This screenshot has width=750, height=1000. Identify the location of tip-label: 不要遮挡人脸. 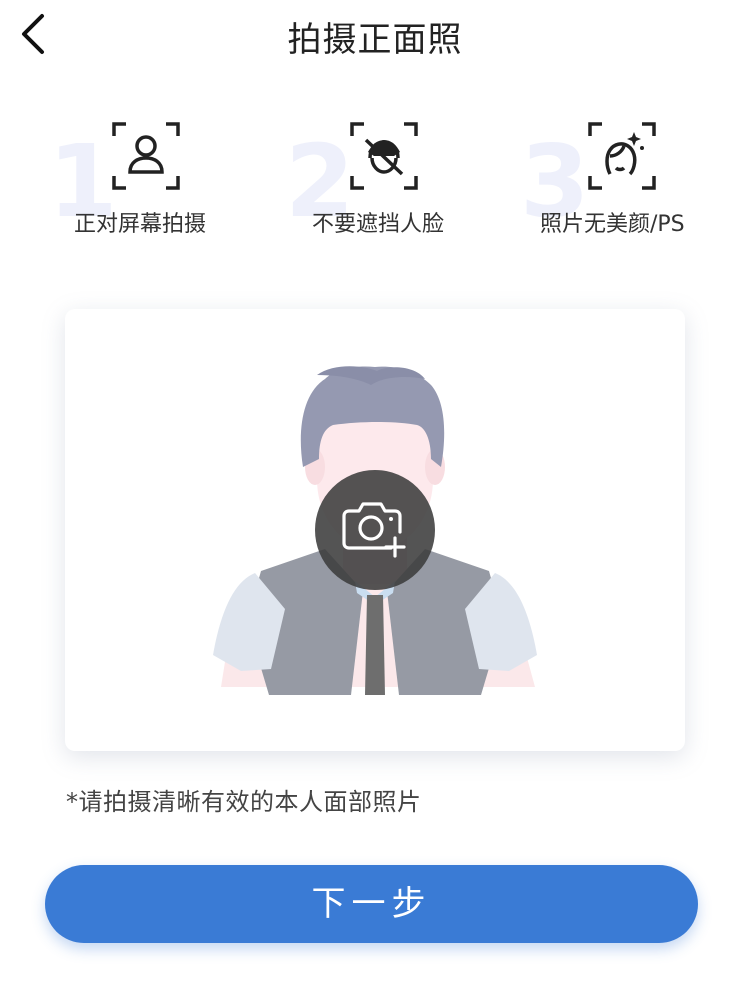
(378, 224).